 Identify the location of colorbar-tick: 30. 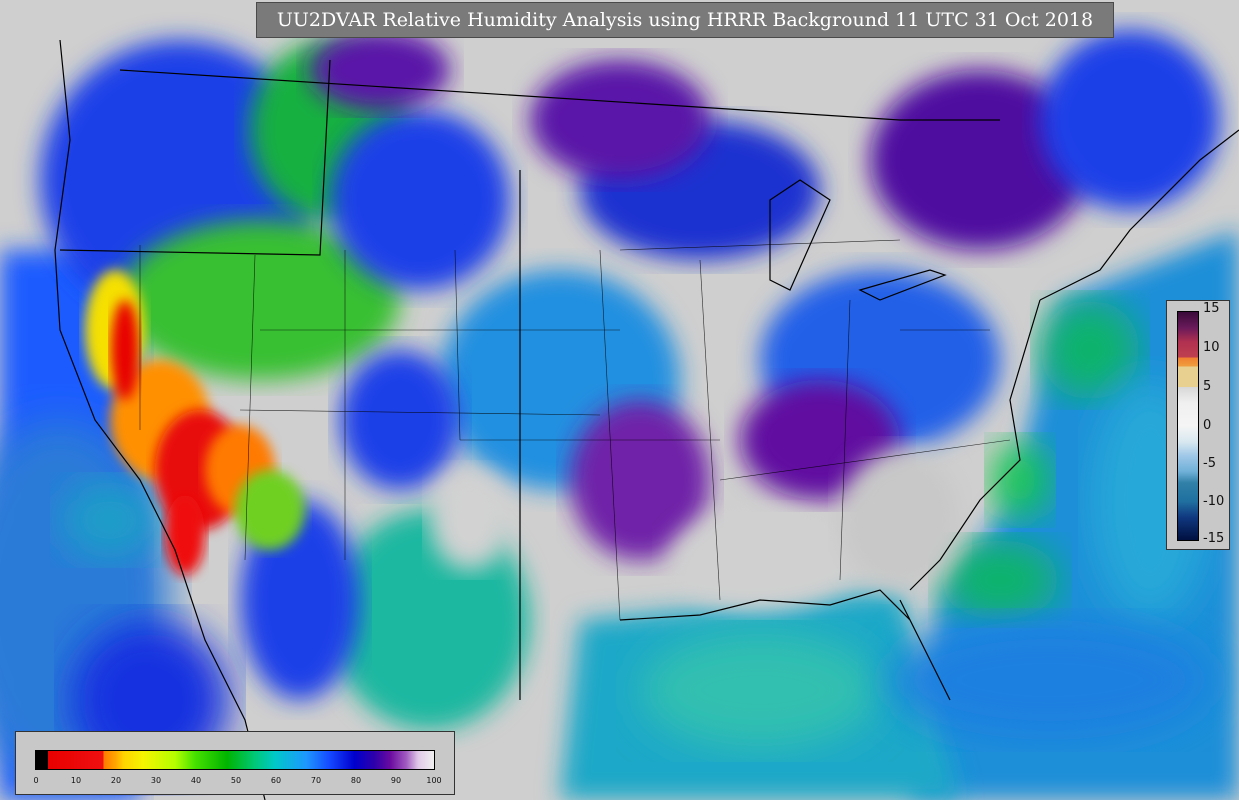
(156, 780).